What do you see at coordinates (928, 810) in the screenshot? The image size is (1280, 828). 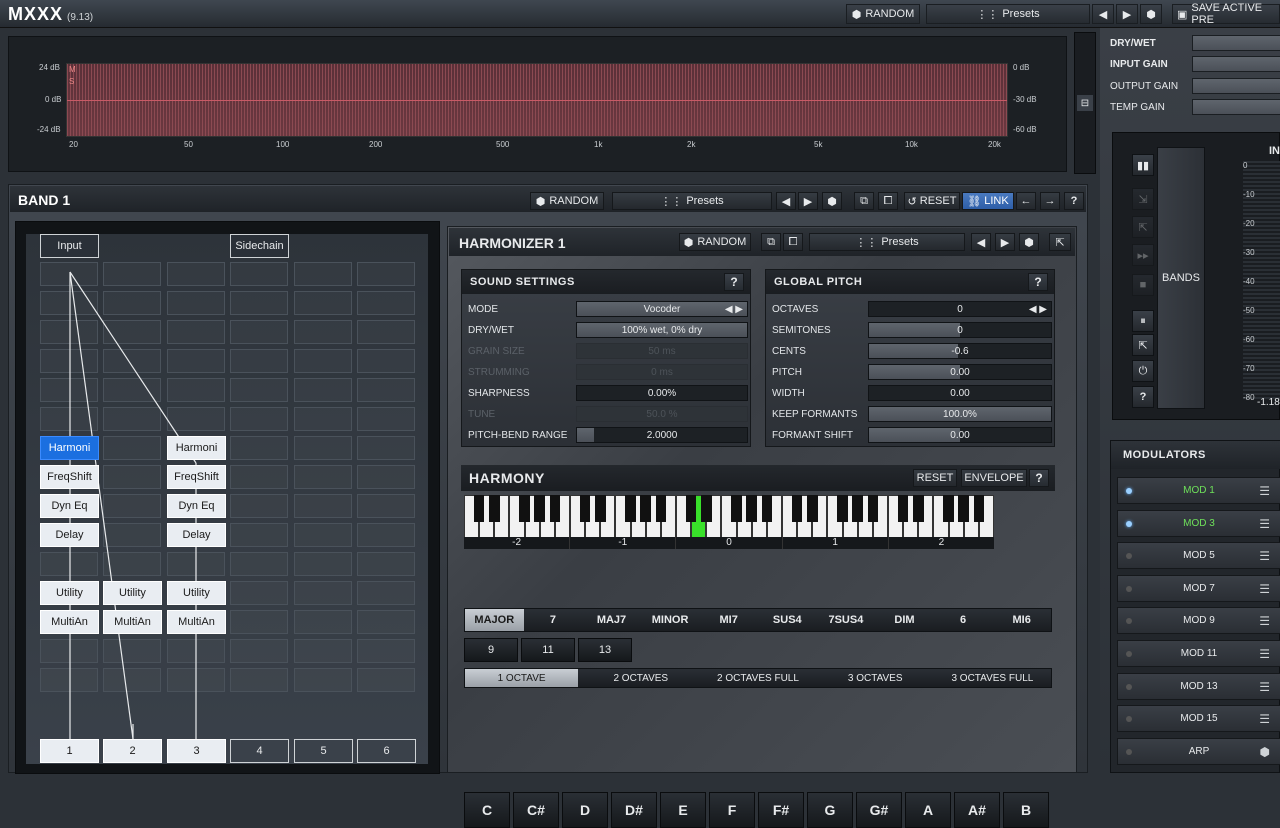 I see `note-button-a: A` at bounding box center [928, 810].